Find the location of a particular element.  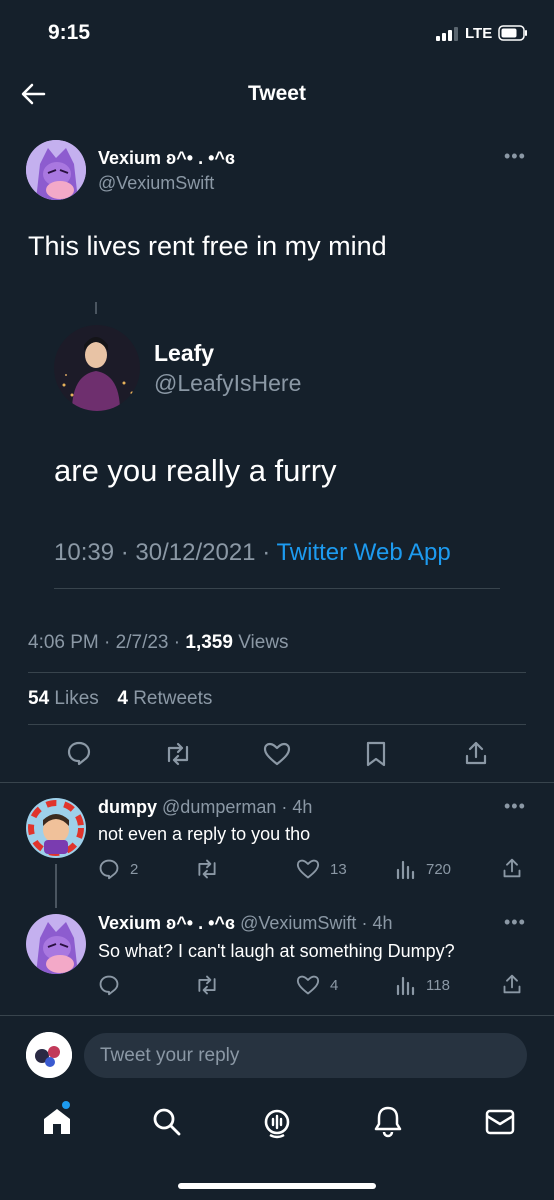

reply-input-placeholder: Tweet your reply is located at coordinates (170, 1055).